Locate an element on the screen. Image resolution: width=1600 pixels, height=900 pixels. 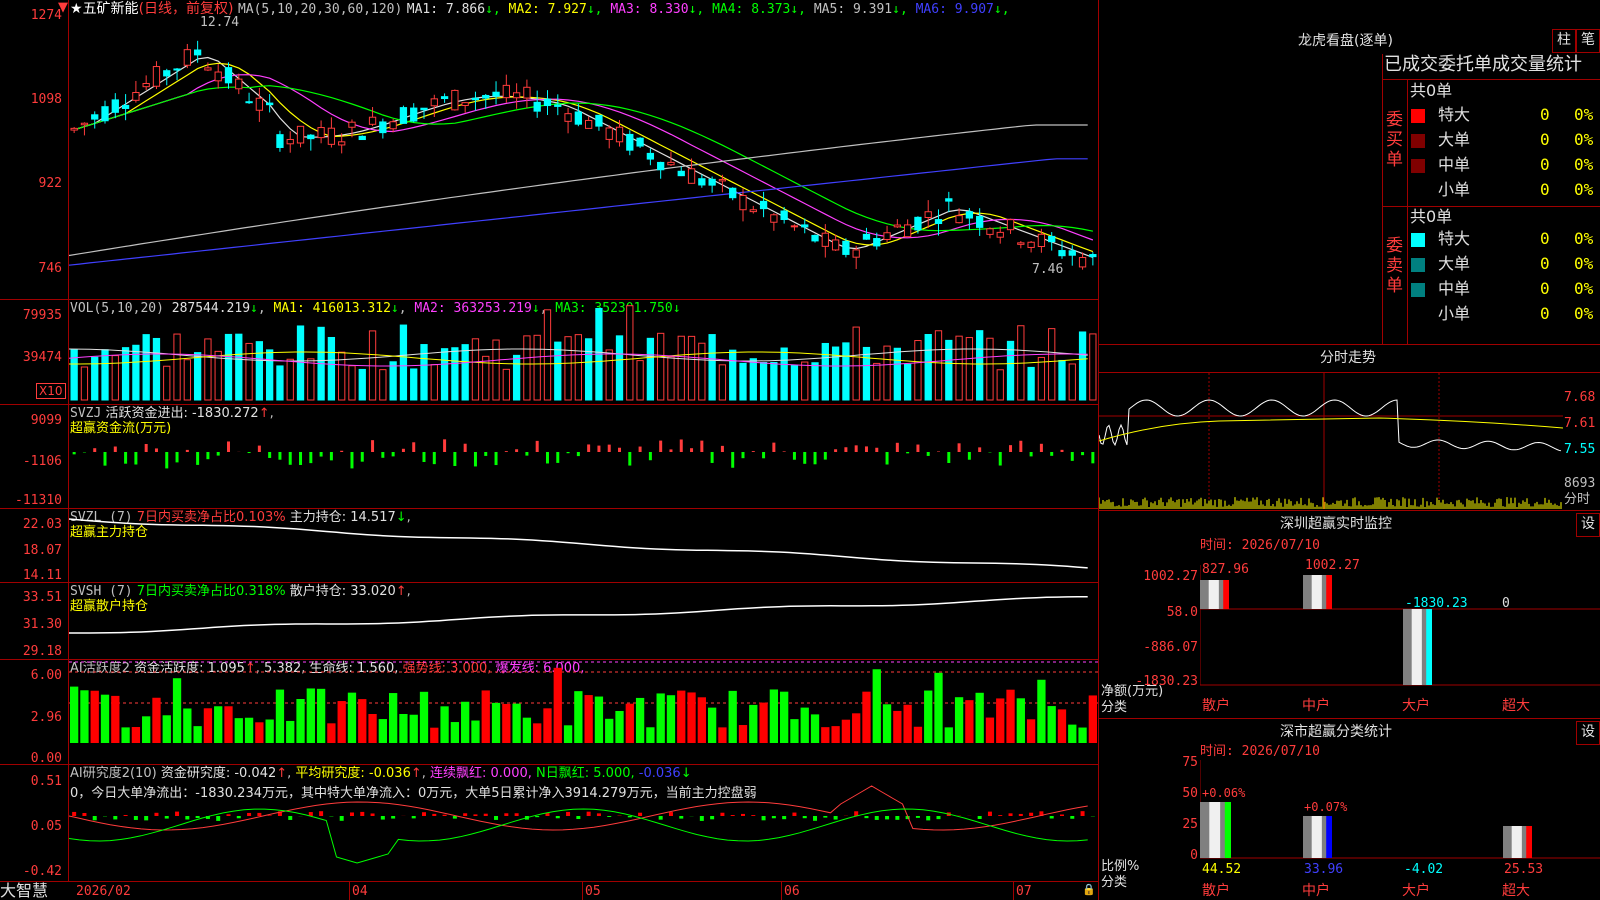
tick-view-button: 笔 is located at coordinates (1588, 41).